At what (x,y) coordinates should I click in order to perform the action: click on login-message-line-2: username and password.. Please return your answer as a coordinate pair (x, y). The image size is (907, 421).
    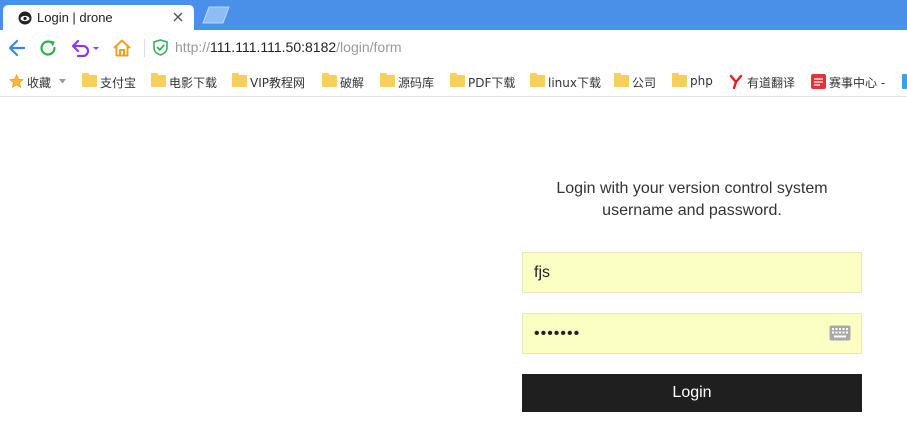
    Looking at the image, I should click on (692, 210).